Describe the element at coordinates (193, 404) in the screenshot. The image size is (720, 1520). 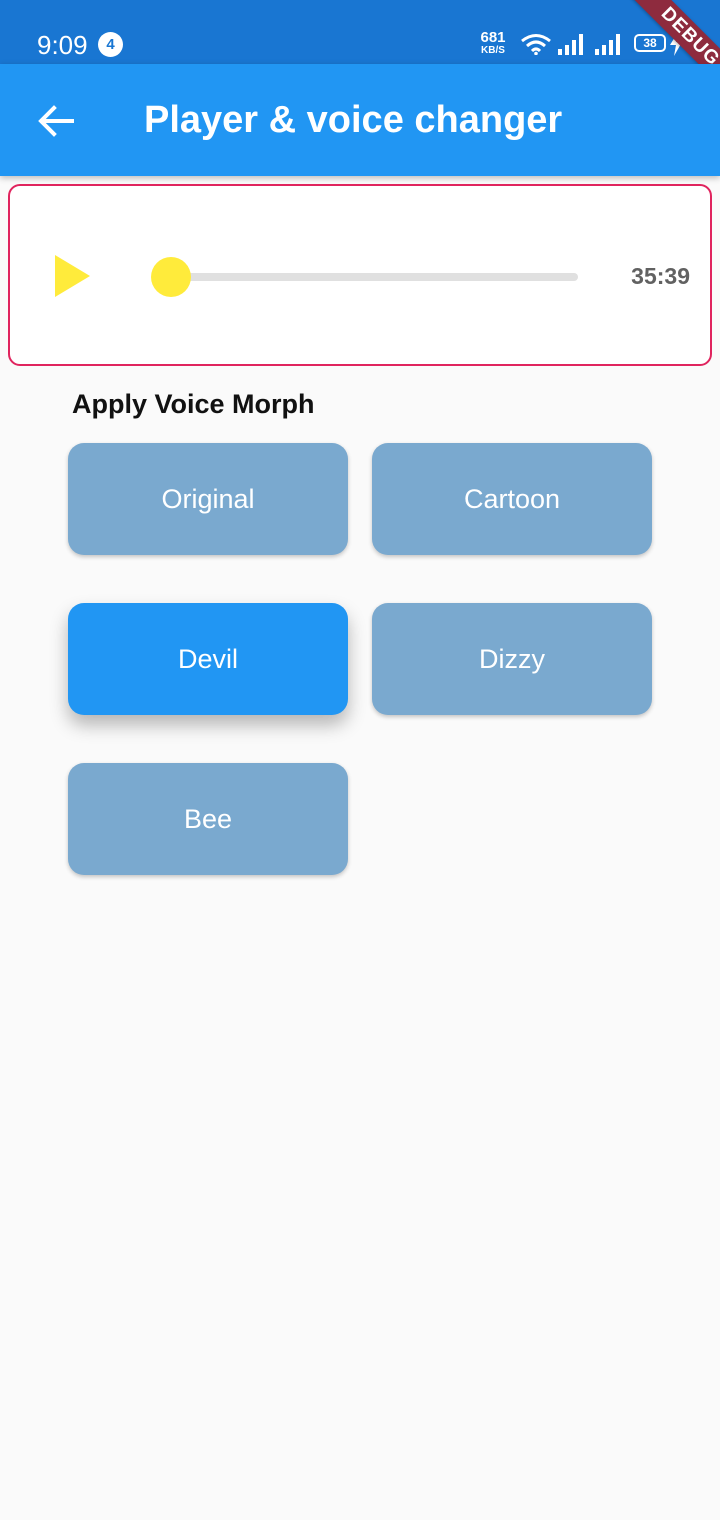
I see `voice-morph-heading: Apply Voice Morph` at that location.